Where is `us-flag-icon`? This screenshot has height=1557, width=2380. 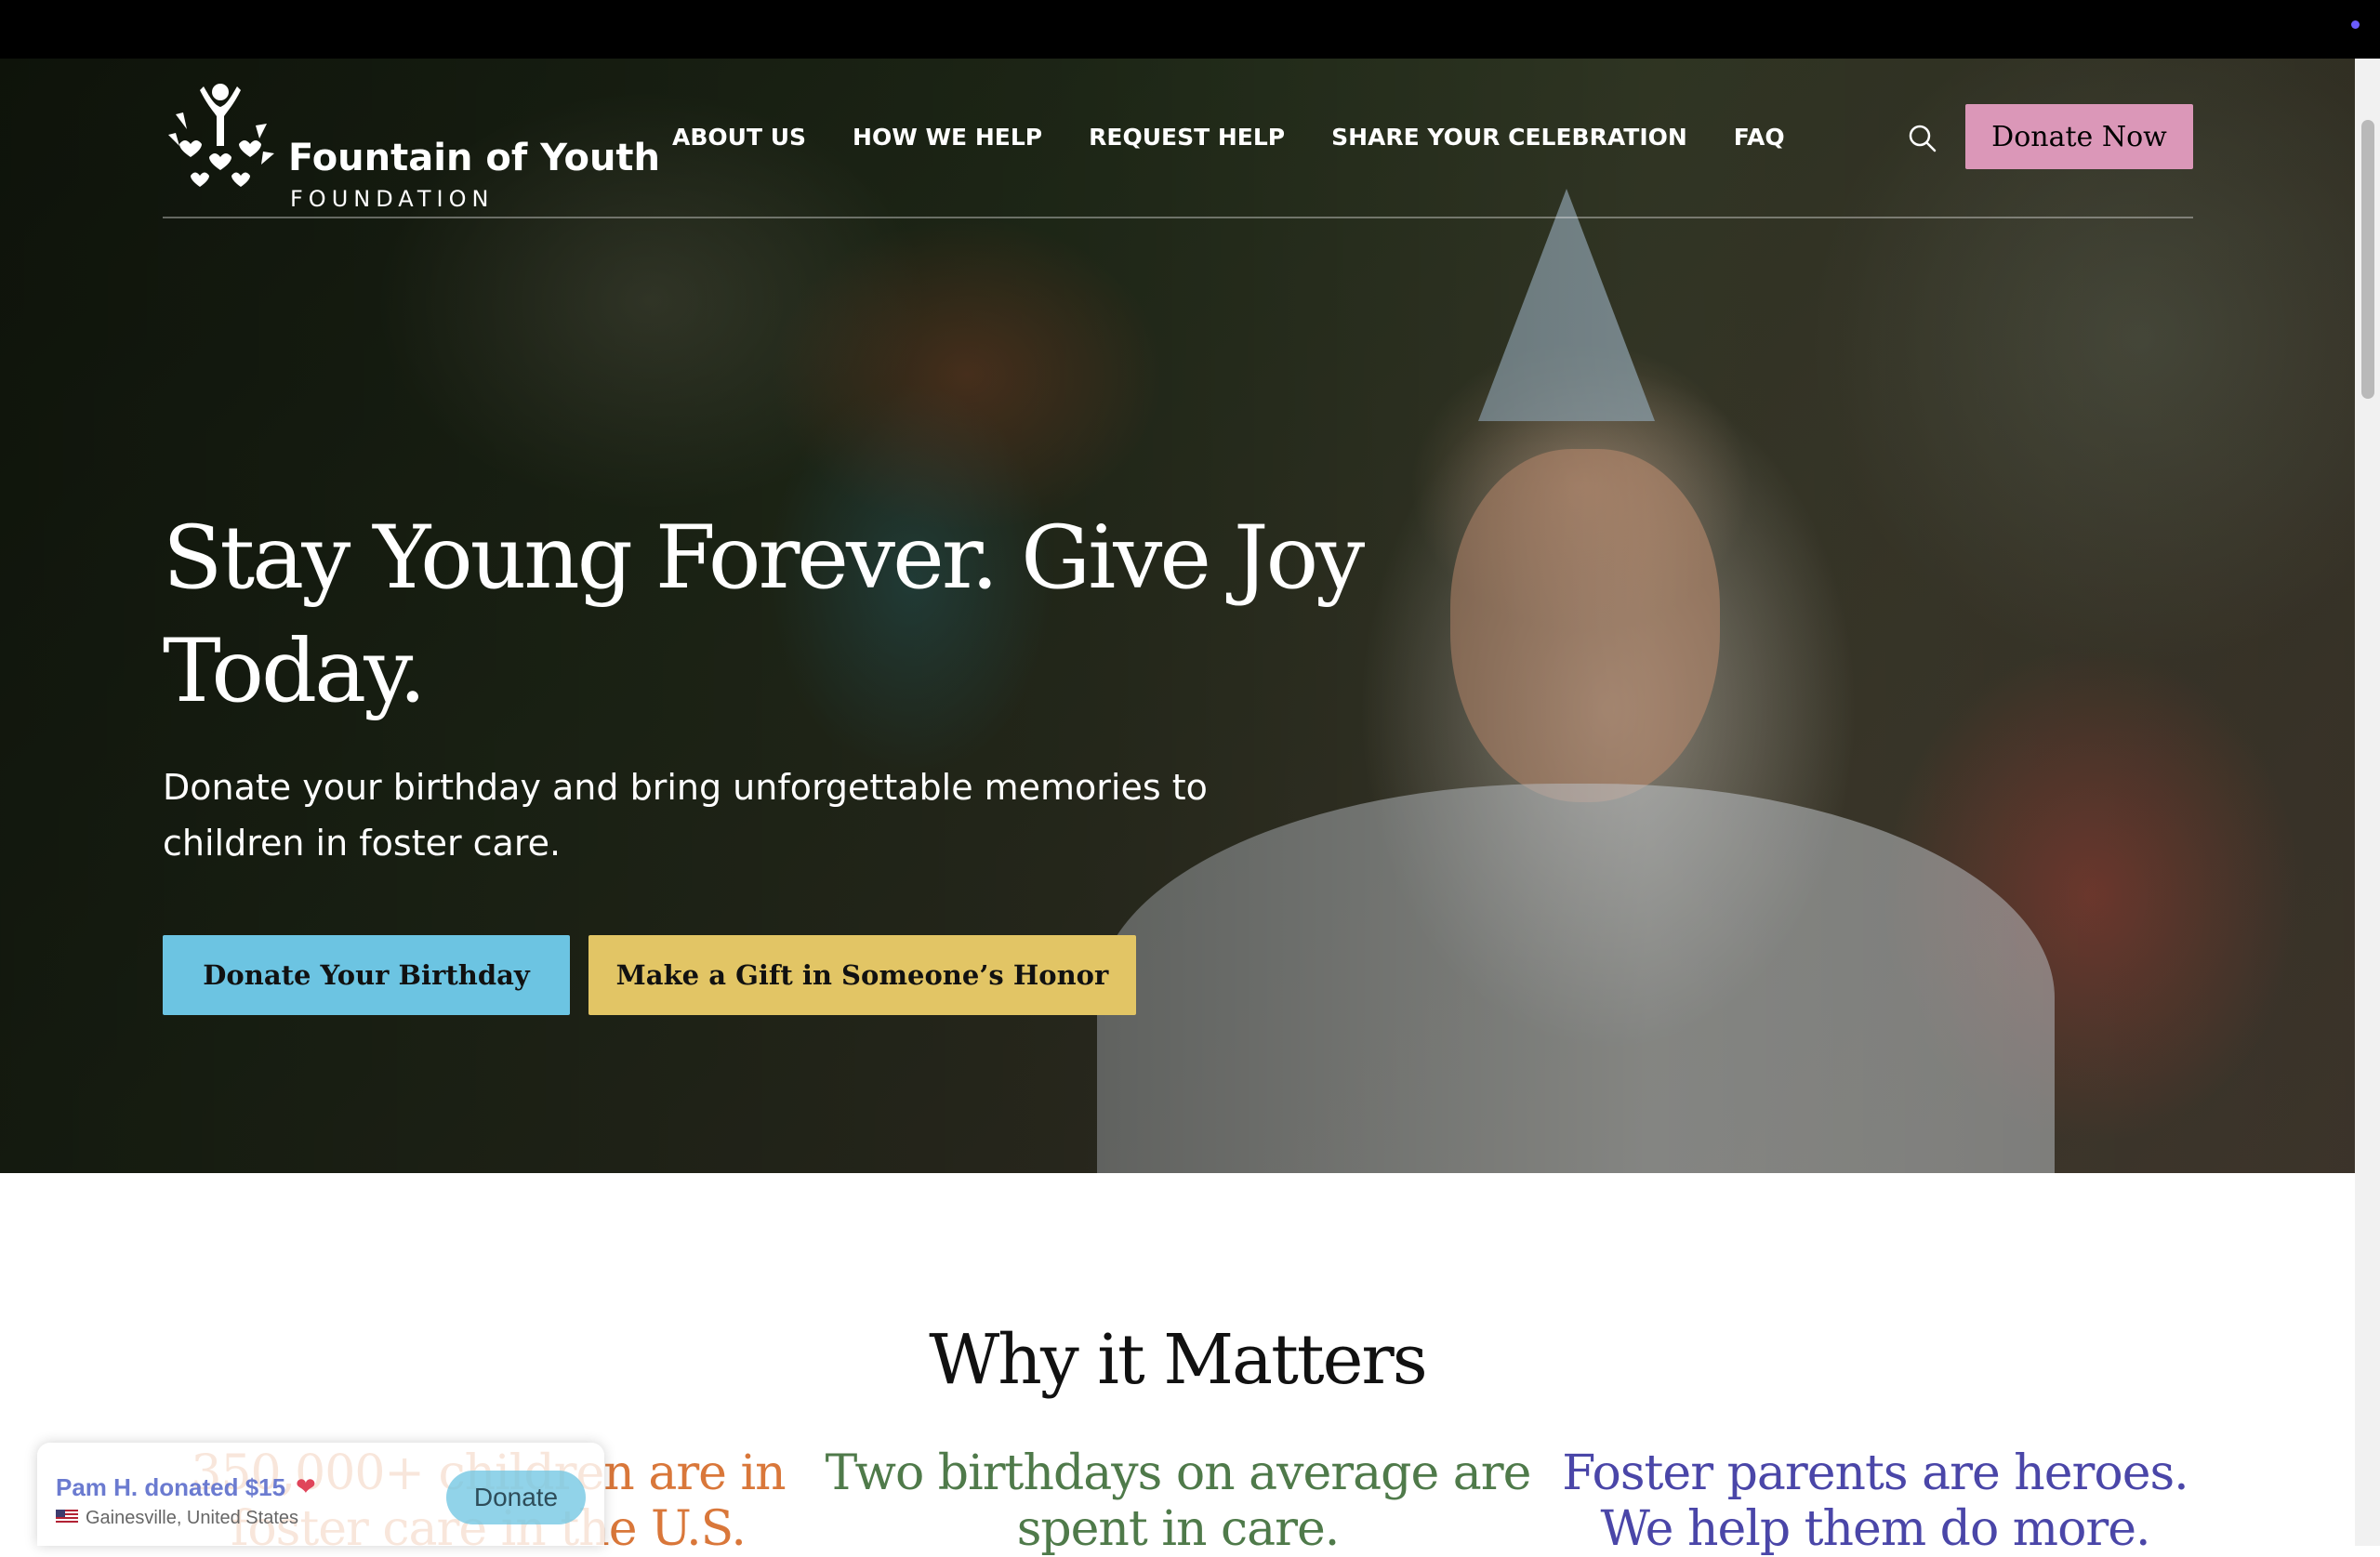 us-flag-icon is located at coordinates (67, 1517).